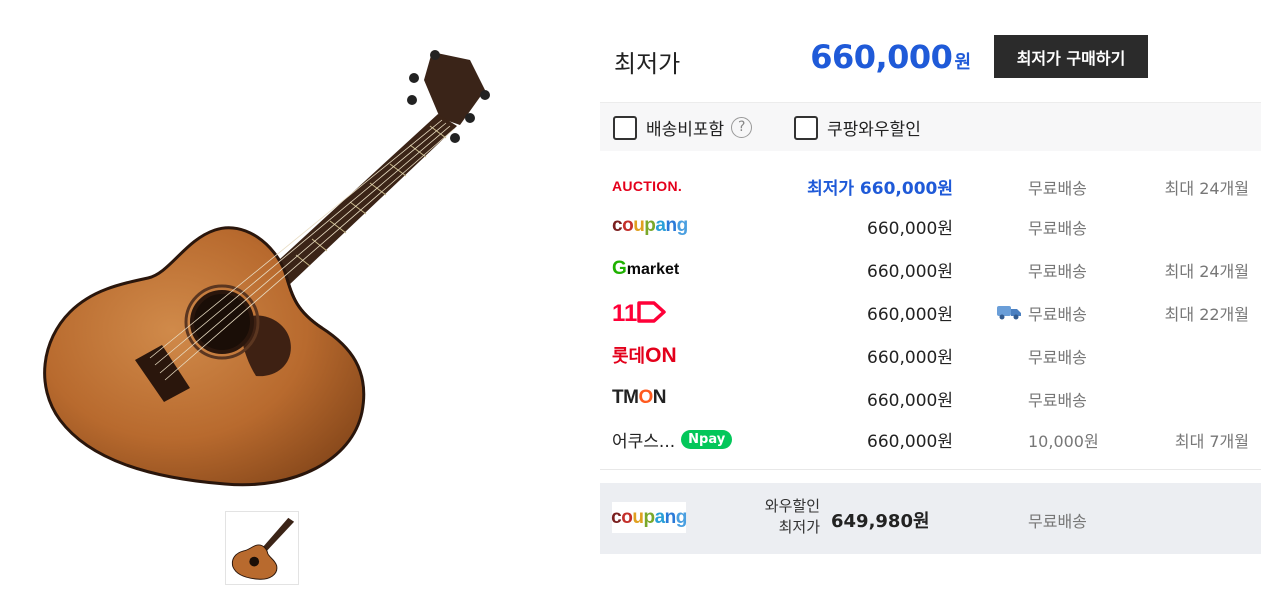 This screenshot has height=593, width=1278. I want to click on tmon-logo-text: TMON, so click(639, 397).